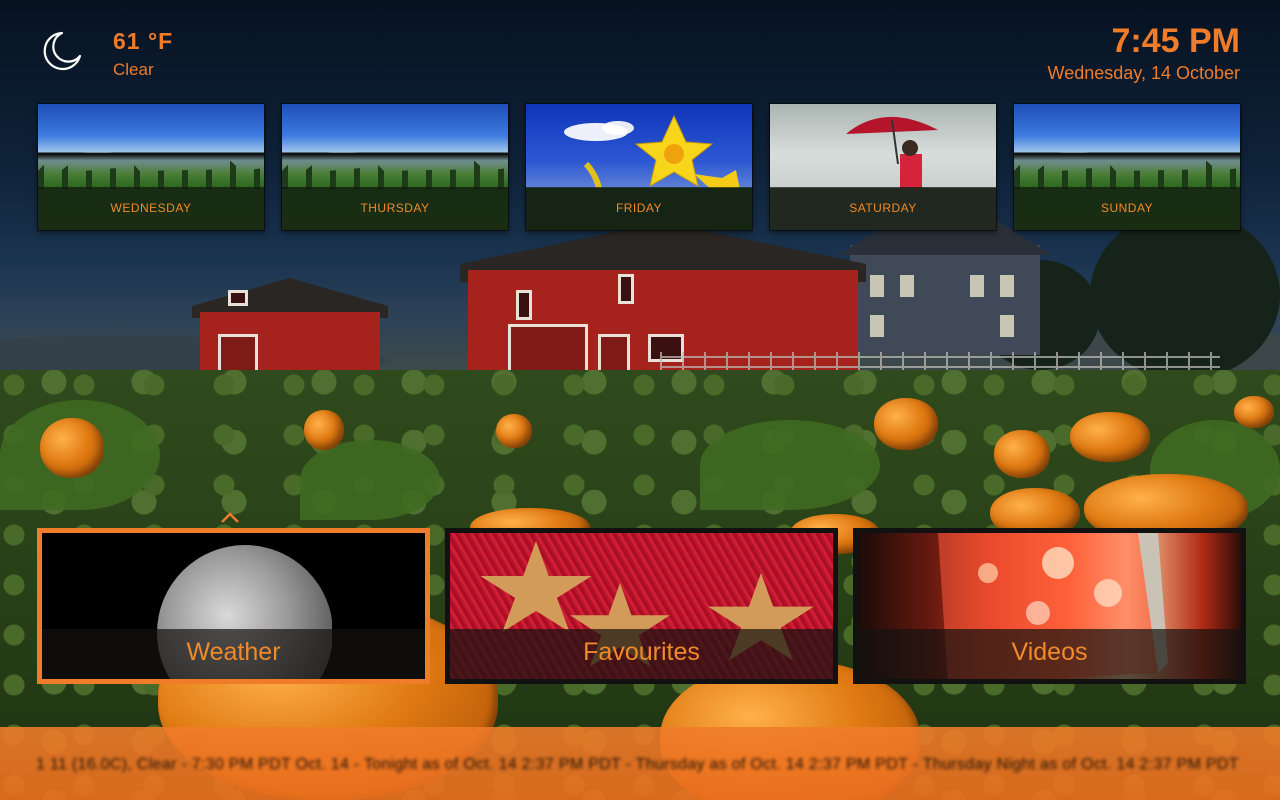 The width and height of the screenshot is (1280, 800). Describe the element at coordinates (639, 208) in the screenshot. I see `forecast-day-label: FRIDAY` at that location.